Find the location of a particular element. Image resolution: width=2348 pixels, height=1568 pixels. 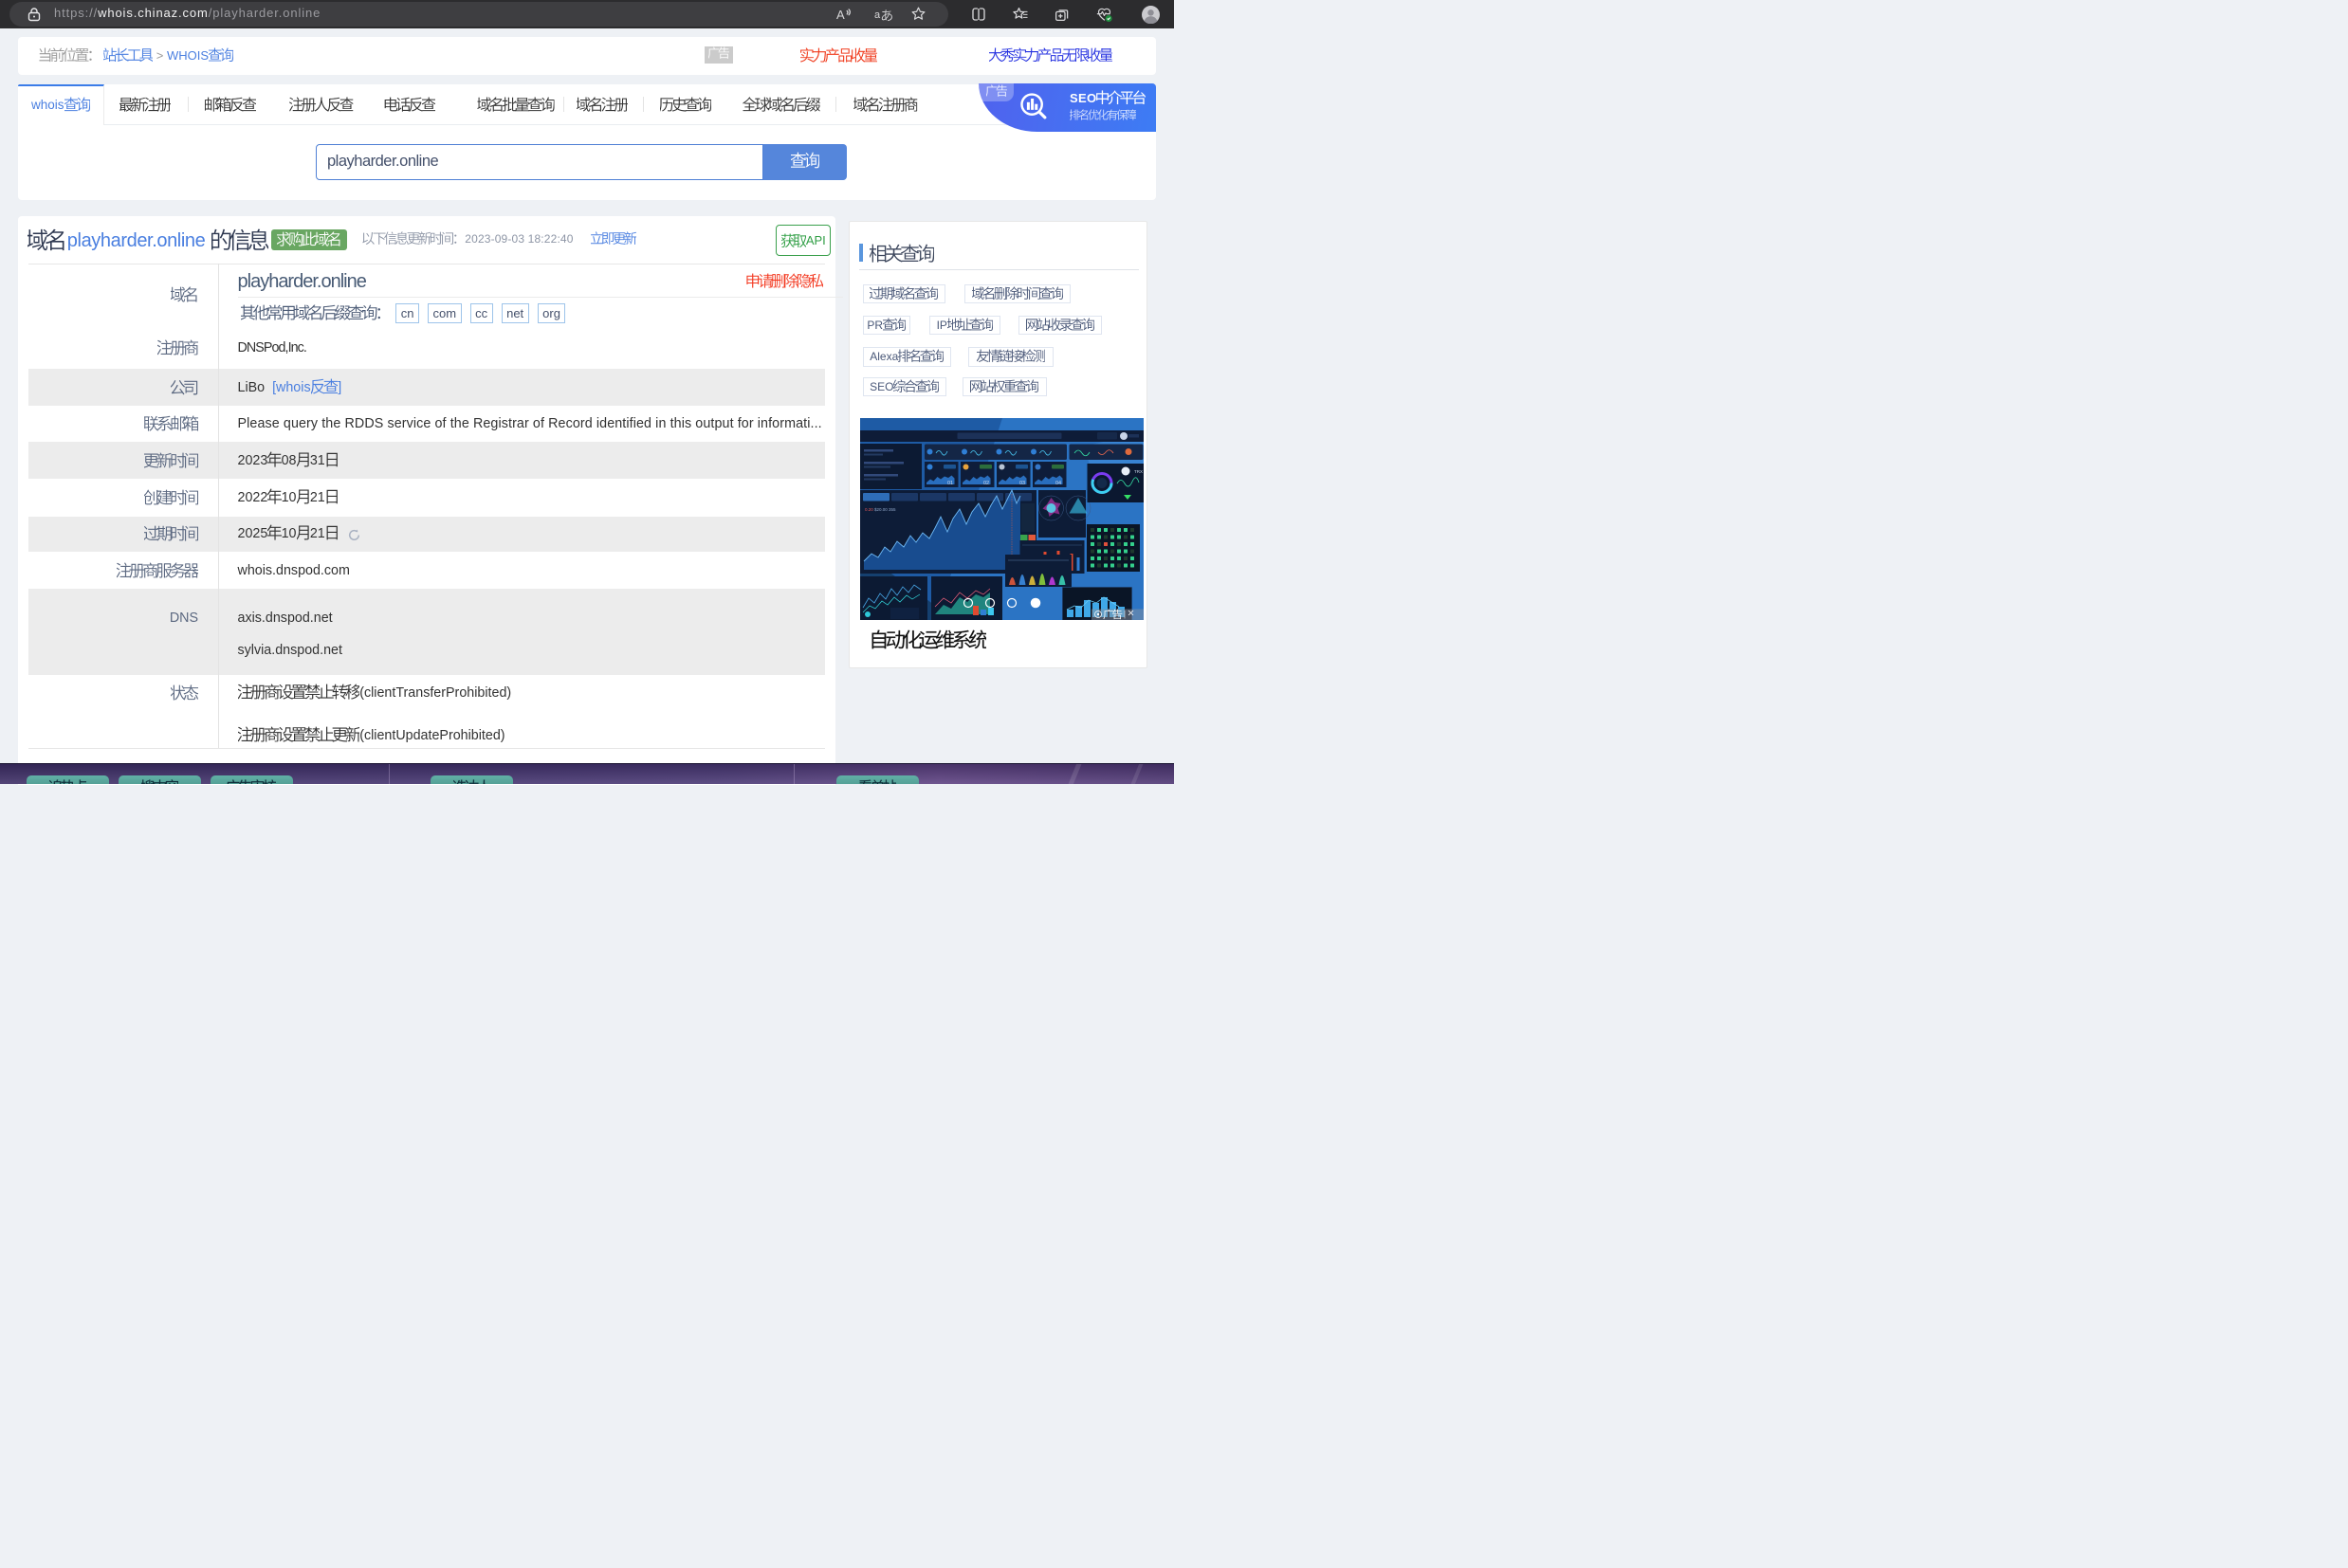

svg-text: 0.20 is located at coordinates (869, 509).